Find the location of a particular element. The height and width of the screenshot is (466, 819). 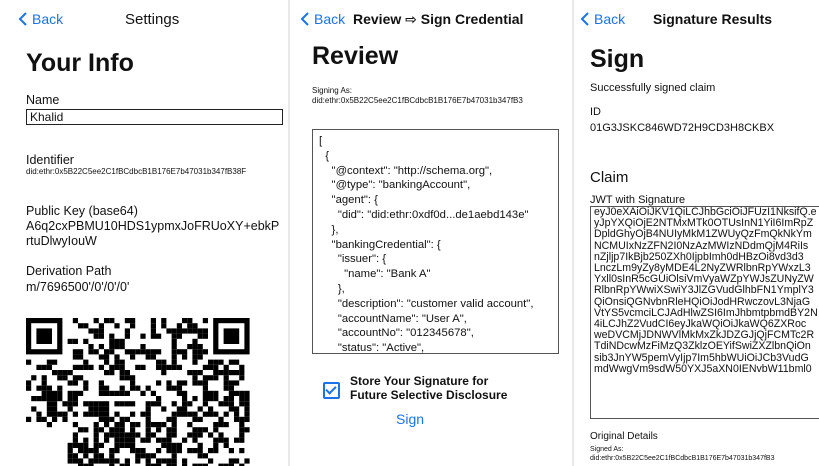

navbar: Back Review ⇨ Sign Credential is located at coordinates (431, 20).